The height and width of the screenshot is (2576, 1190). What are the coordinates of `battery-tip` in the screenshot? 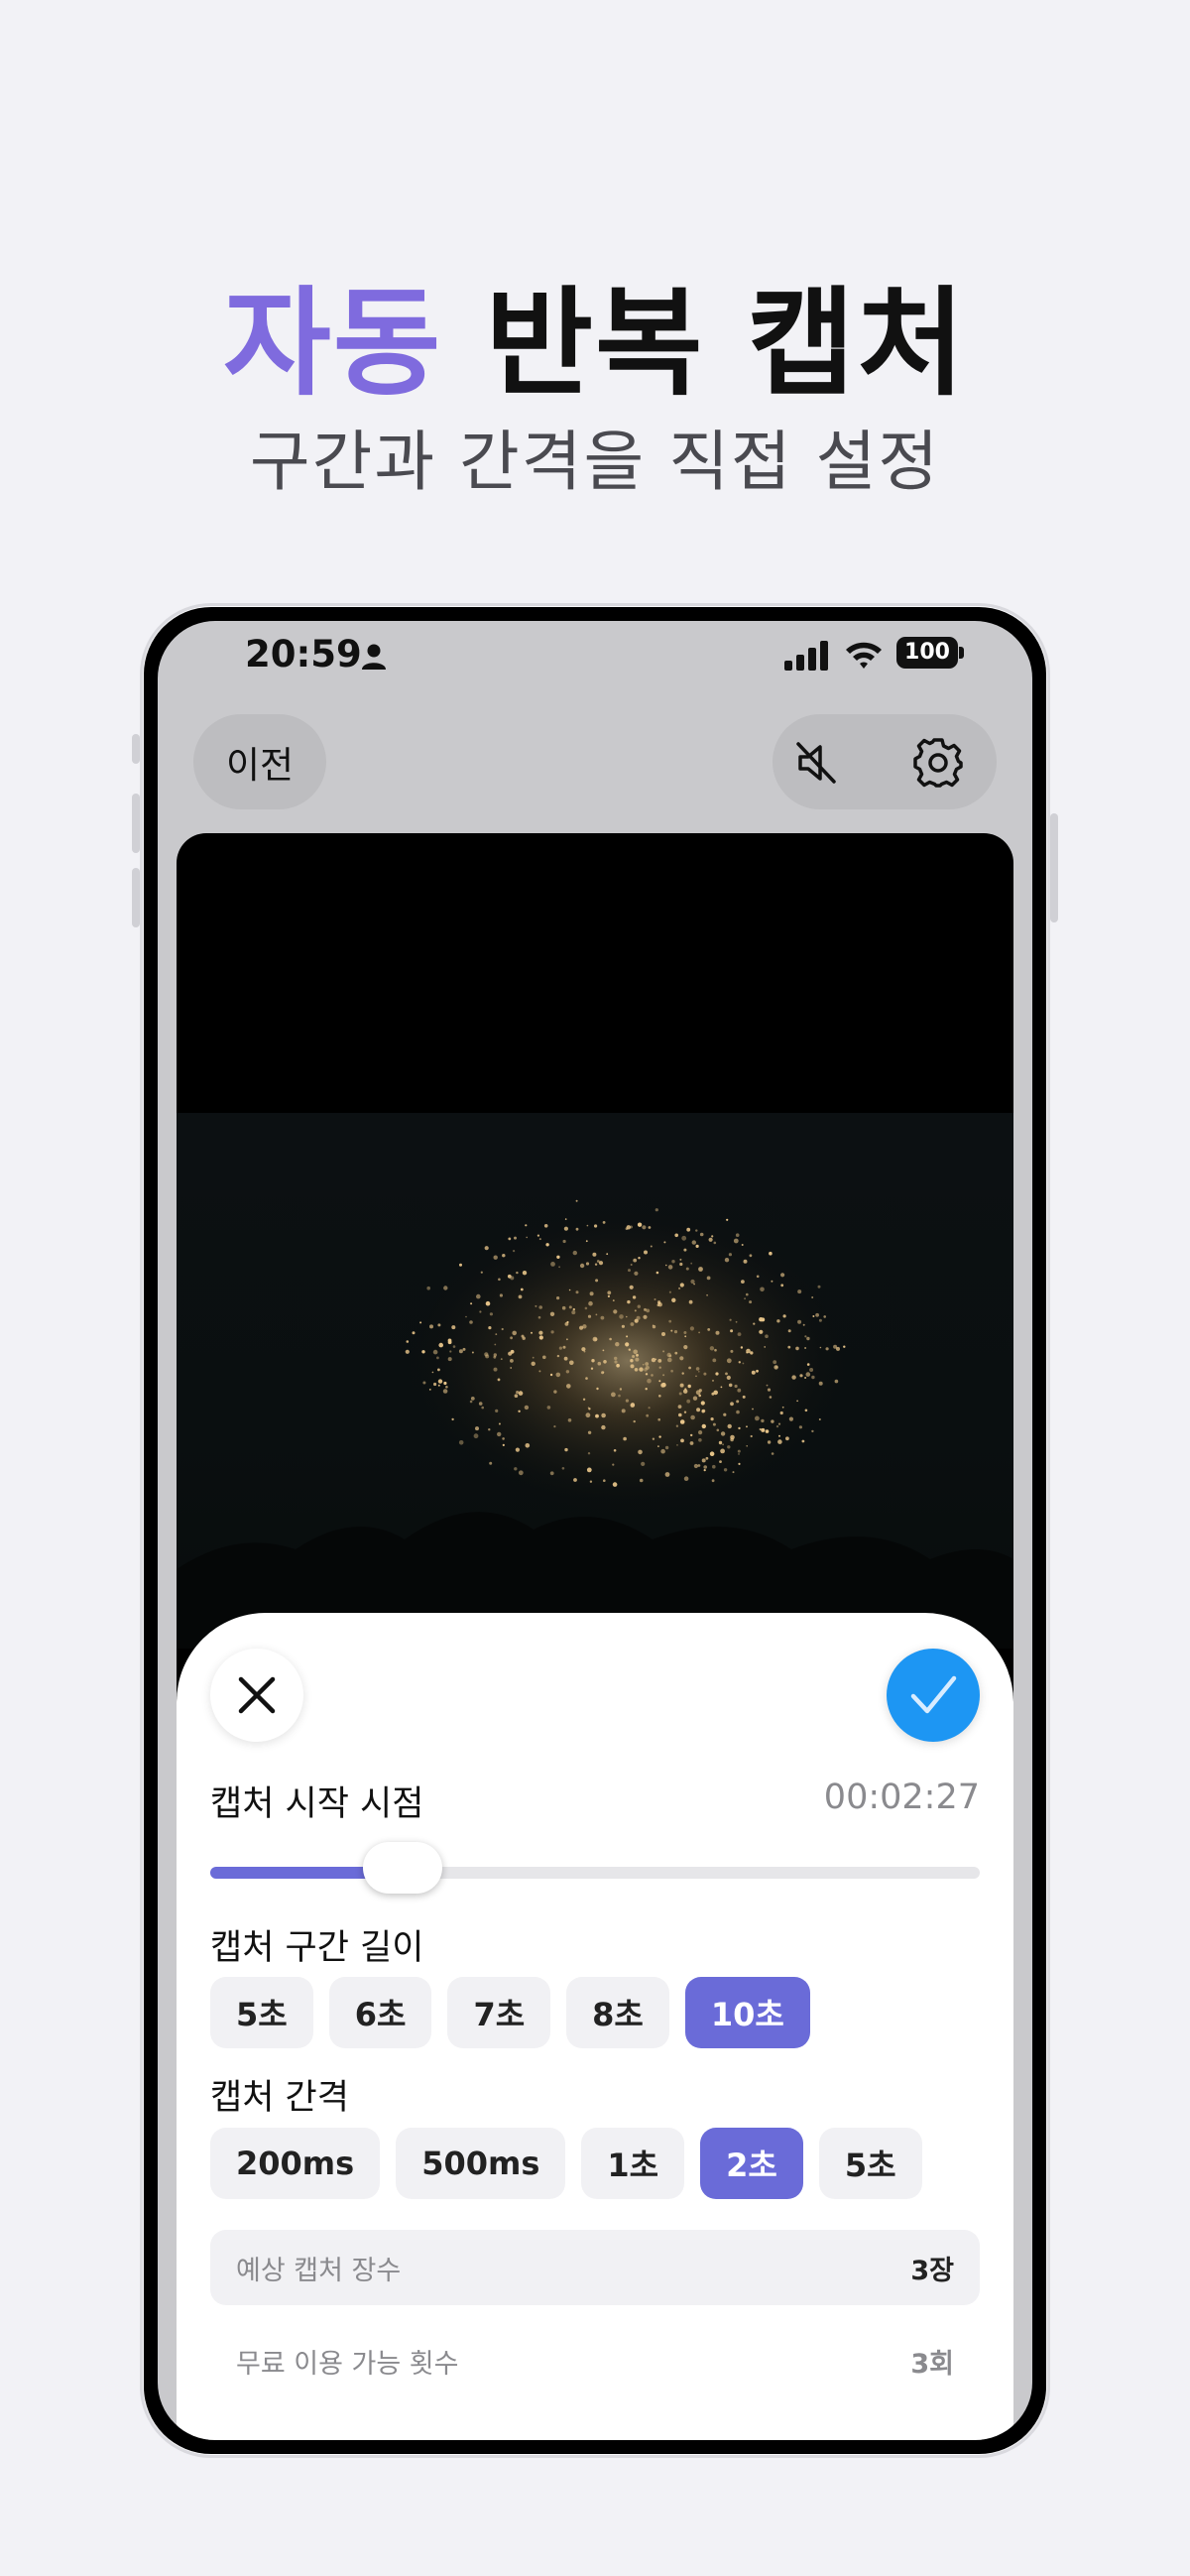 It's located at (961, 653).